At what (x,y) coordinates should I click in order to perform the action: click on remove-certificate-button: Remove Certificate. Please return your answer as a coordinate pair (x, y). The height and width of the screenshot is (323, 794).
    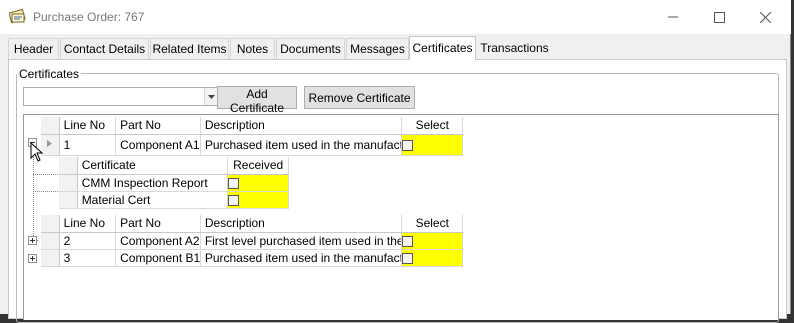
    Looking at the image, I should click on (359, 97).